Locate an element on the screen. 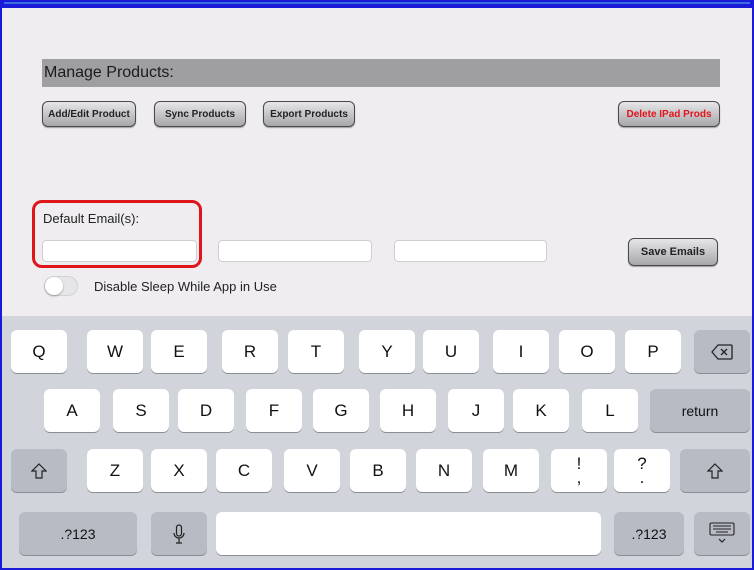 Image resolution: width=754 pixels, height=570 pixels. key-f: F is located at coordinates (274, 410).